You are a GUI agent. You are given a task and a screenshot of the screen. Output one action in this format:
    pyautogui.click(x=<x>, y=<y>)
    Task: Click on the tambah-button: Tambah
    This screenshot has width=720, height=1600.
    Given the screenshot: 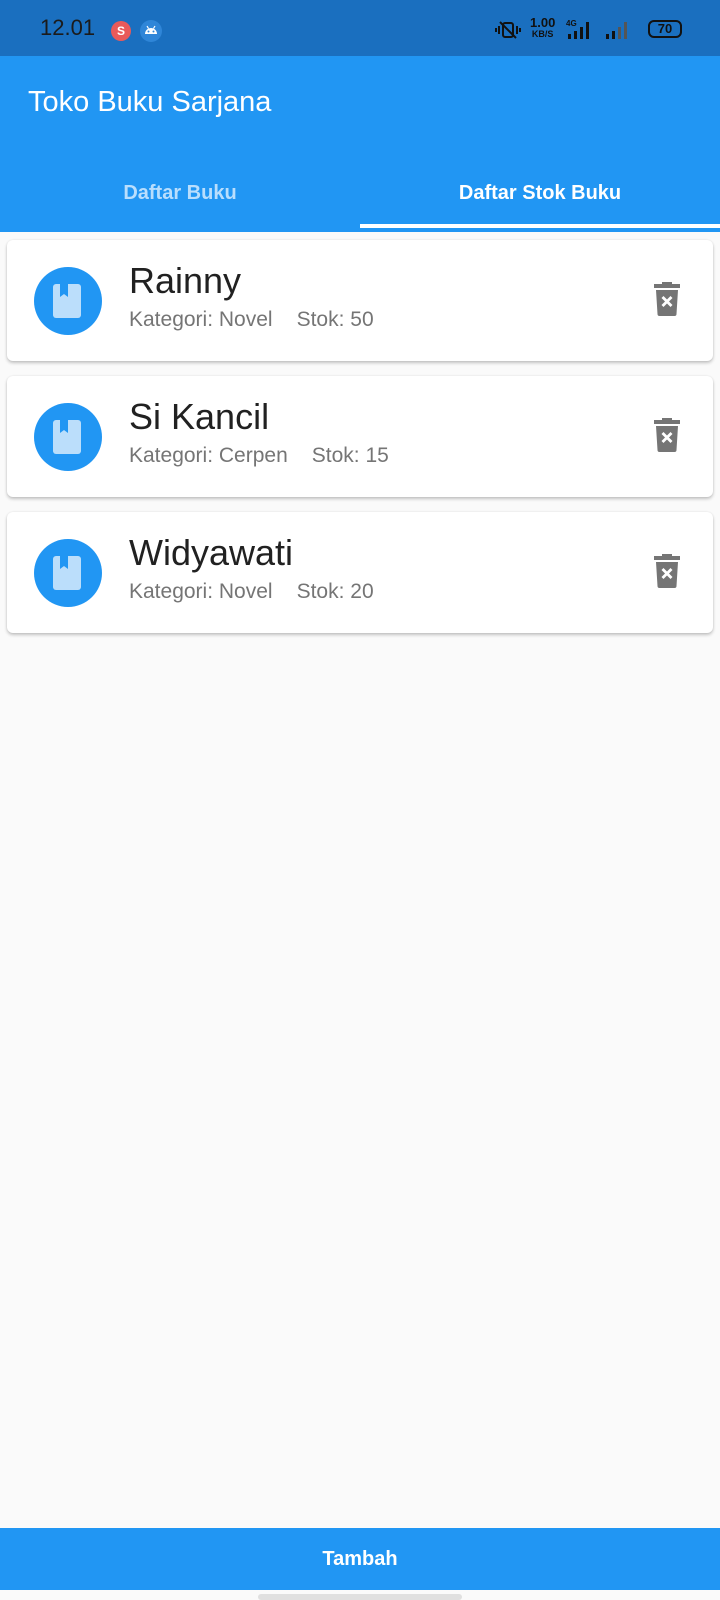 What is the action you would take?
    pyautogui.click(x=360, y=1559)
    